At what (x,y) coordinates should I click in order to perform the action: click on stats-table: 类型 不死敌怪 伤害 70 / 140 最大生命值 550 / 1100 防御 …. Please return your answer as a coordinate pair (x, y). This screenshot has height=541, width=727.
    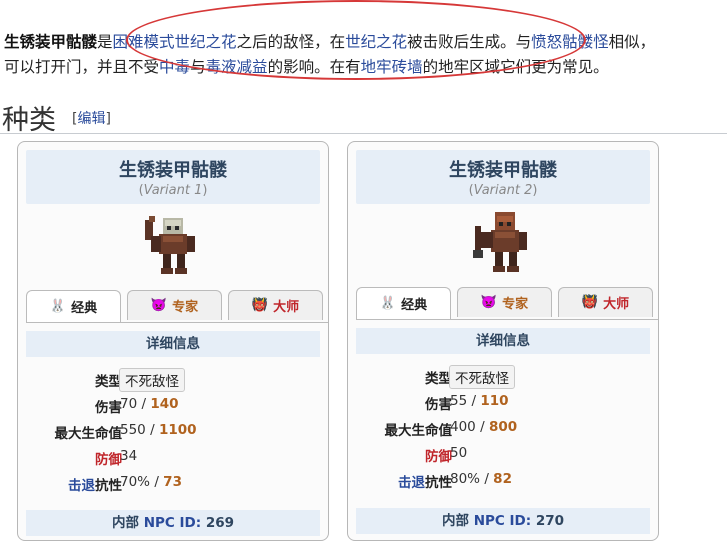
    Looking at the image, I should click on (173, 431).